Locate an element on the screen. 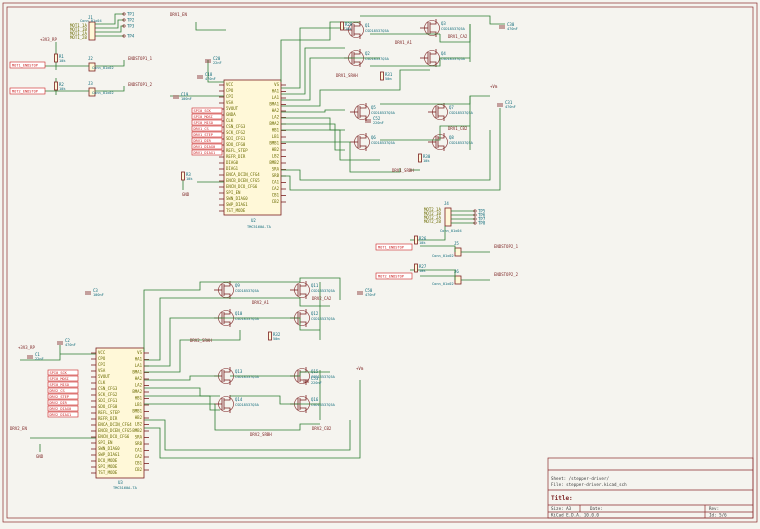  driver-ic-bottom-pin-label: CPO is located at coordinates (102, 358).